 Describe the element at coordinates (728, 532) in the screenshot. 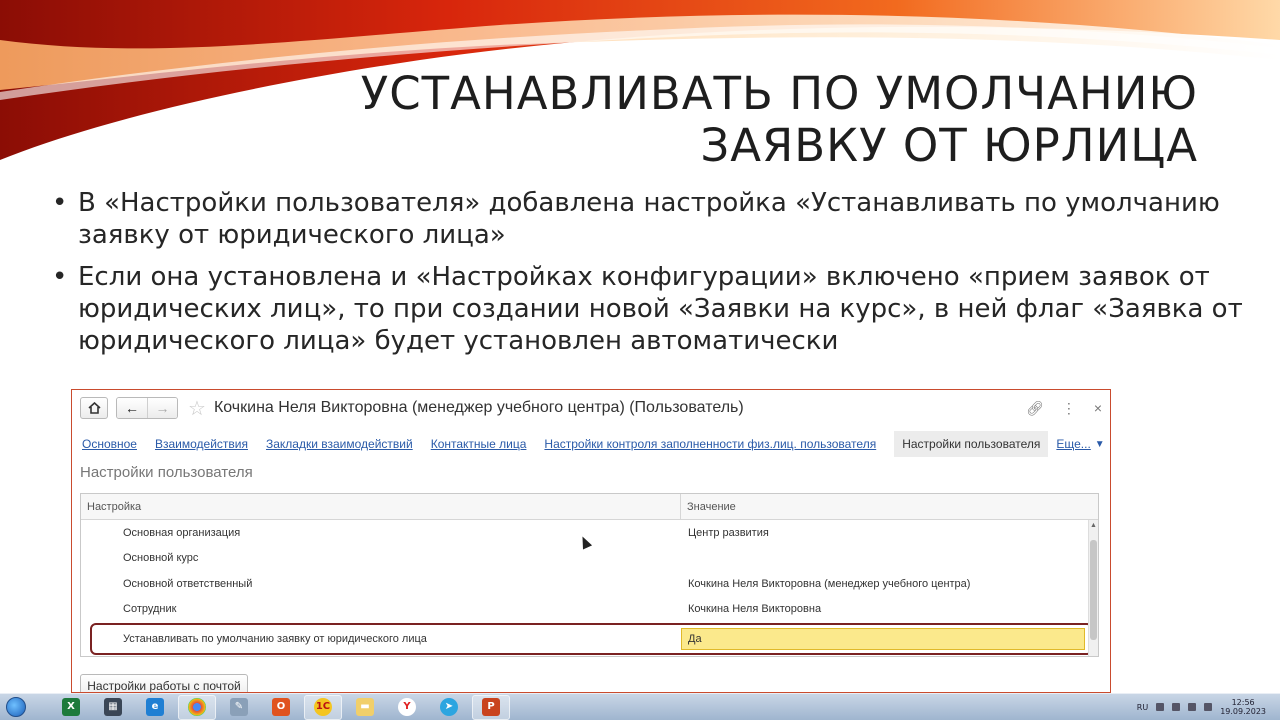

I see `setting-value: Центр развития` at that location.